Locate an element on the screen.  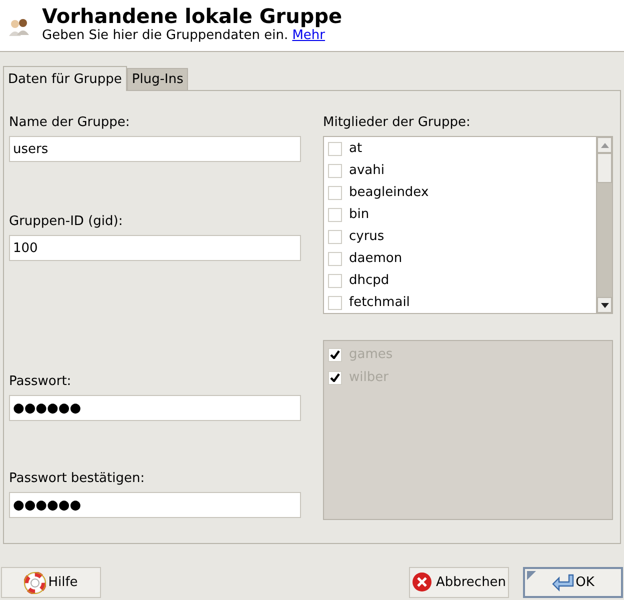
button: Abbrechen is located at coordinates (459, 582).